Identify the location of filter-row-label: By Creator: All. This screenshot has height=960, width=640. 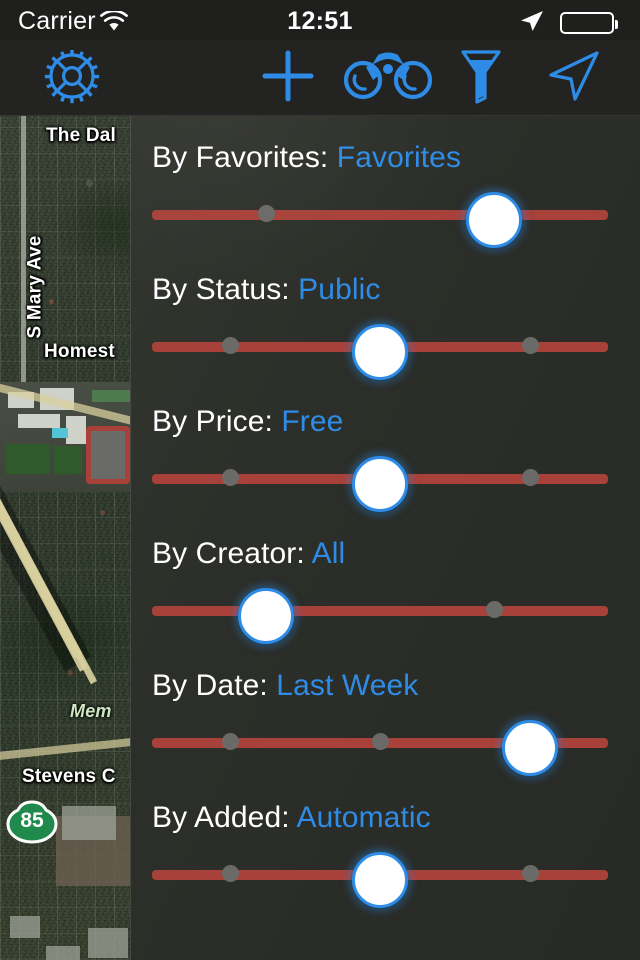
(248, 554).